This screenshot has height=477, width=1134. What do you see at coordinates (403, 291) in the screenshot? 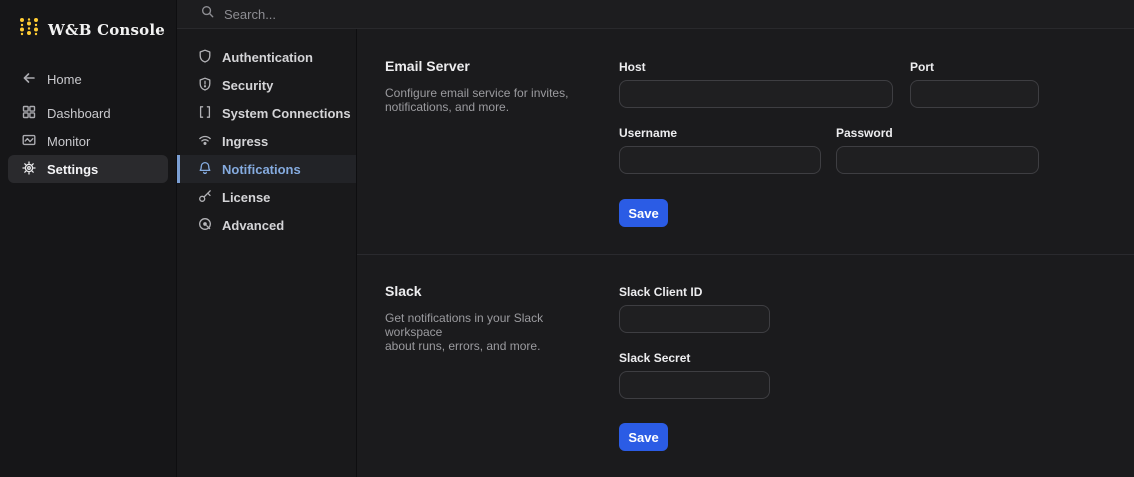
I see `section-title: Slack` at bounding box center [403, 291].